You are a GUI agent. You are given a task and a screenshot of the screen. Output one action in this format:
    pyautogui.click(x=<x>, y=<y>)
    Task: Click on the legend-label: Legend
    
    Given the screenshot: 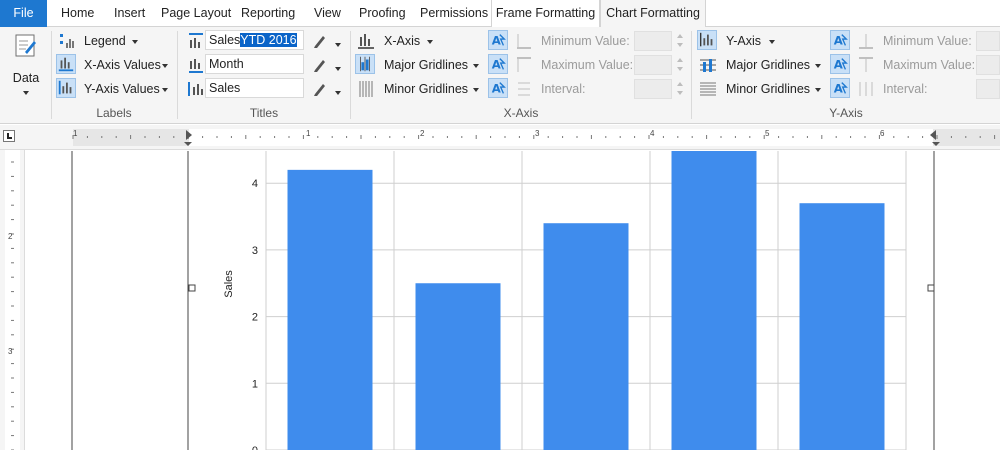 What is the action you would take?
    pyautogui.click(x=105, y=41)
    